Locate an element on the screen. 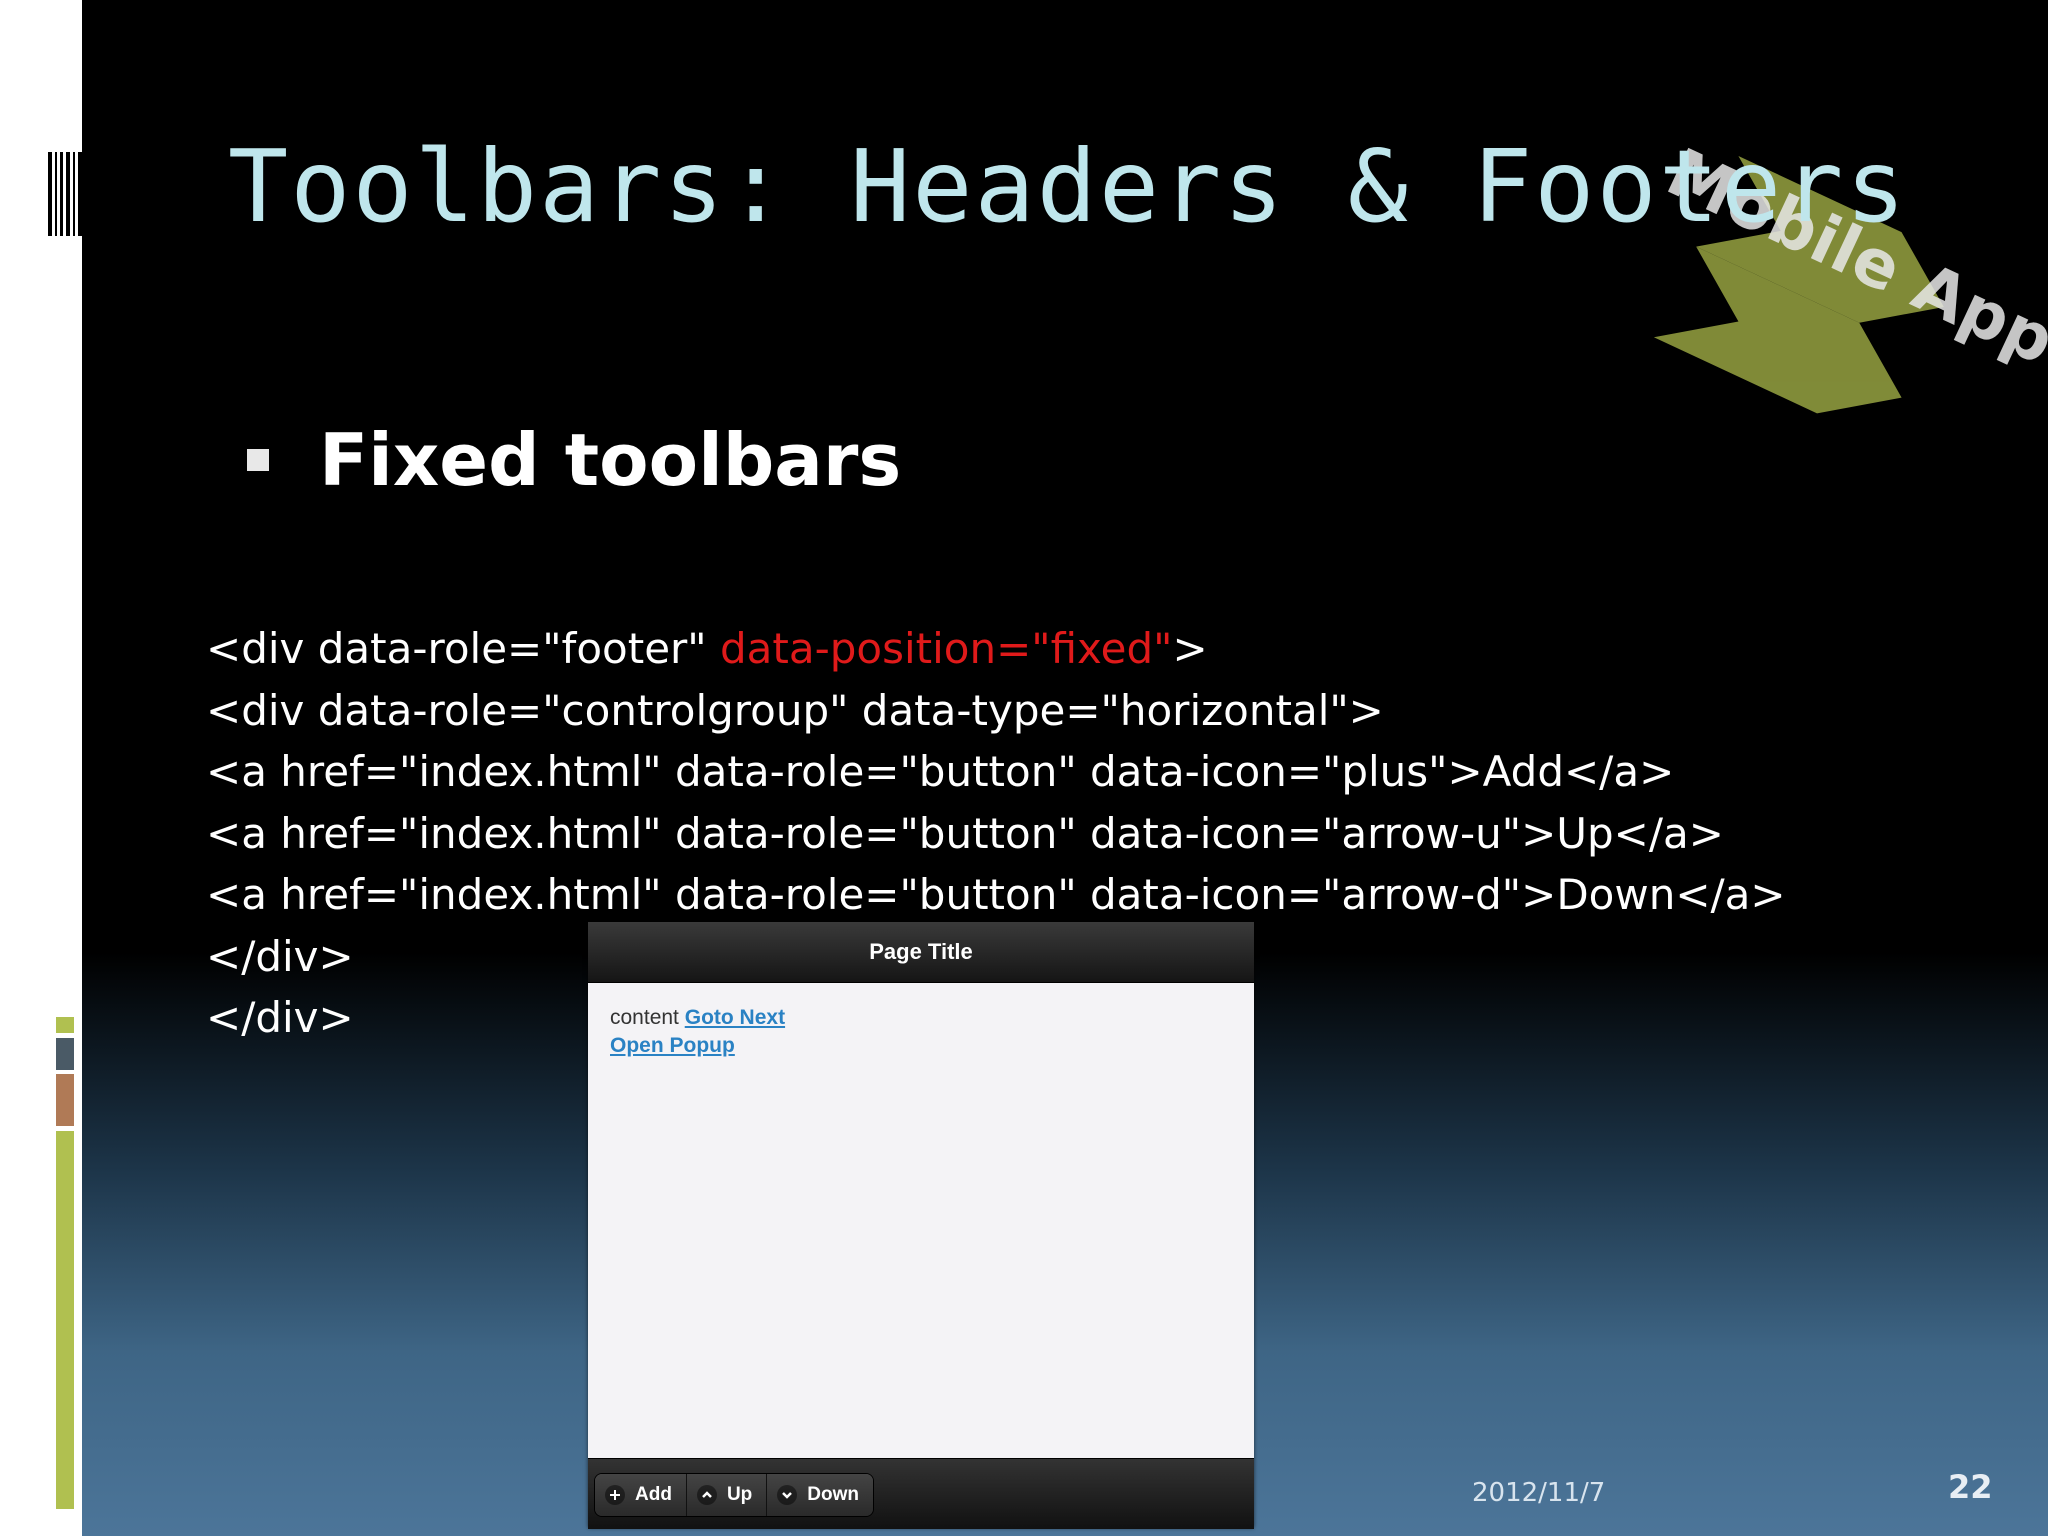 The height and width of the screenshot is (1536, 2048). bullet-text: Fixed toolbars is located at coordinates (610, 460).